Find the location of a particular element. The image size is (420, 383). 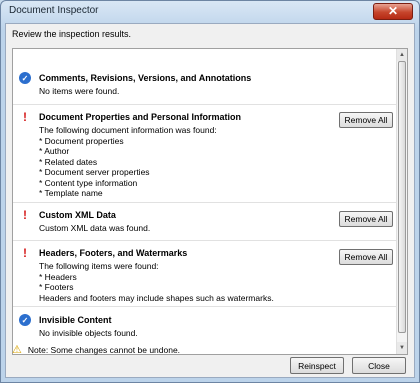

vertical-scrollbar: ▲ ▼ is located at coordinates (401, 201).